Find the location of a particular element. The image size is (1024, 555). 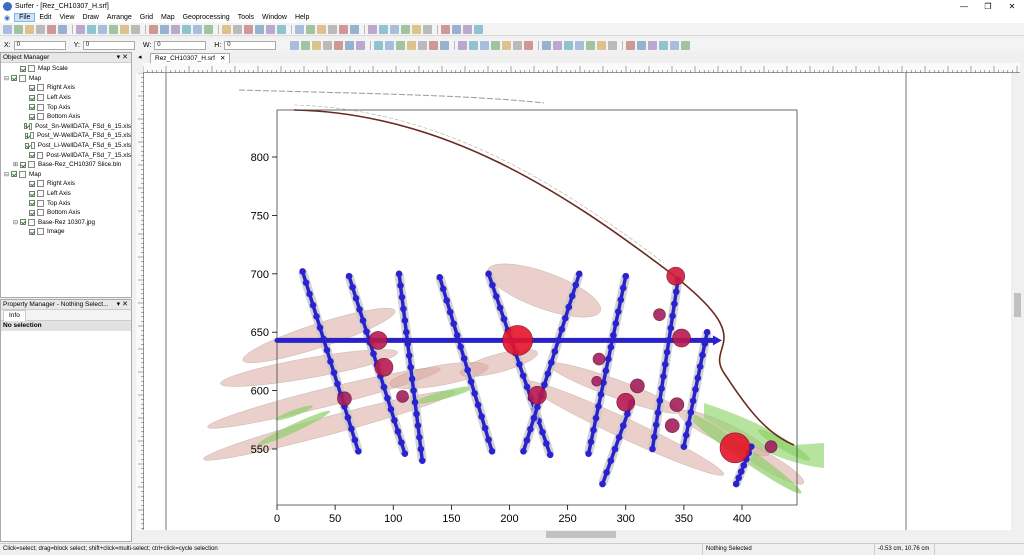

minimize-button: — is located at coordinates (964, 6).